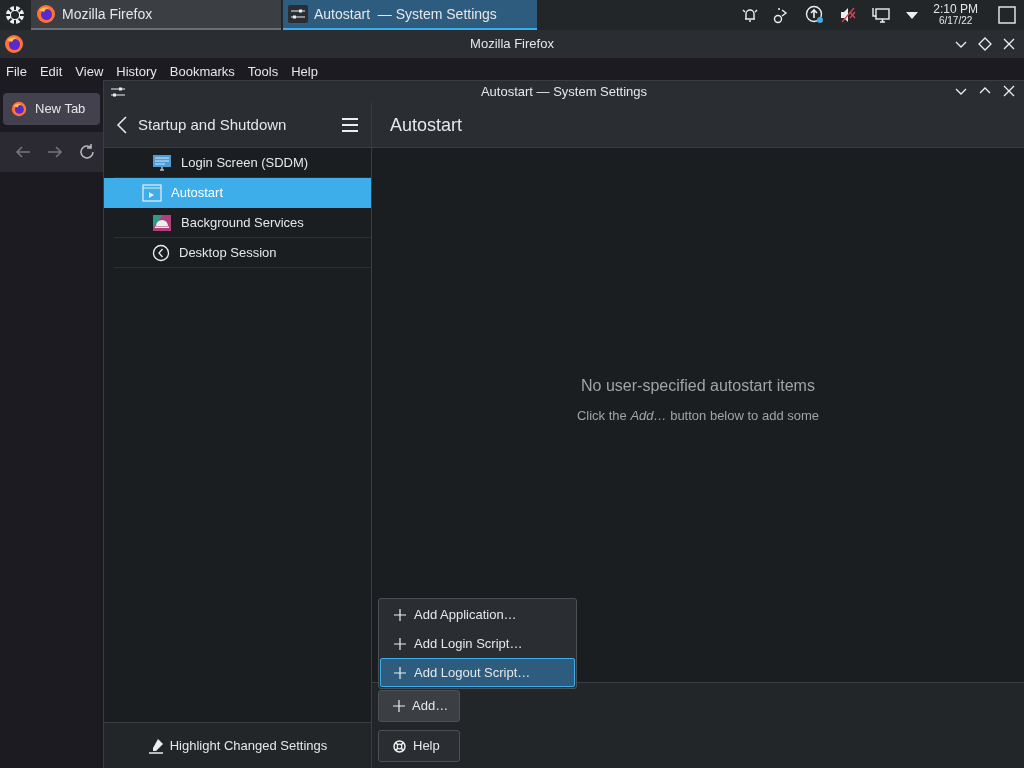 This screenshot has height=768, width=1024. Describe the element at coordinates (750, 15) in the screenshot. I see `bell-icon` at that location.